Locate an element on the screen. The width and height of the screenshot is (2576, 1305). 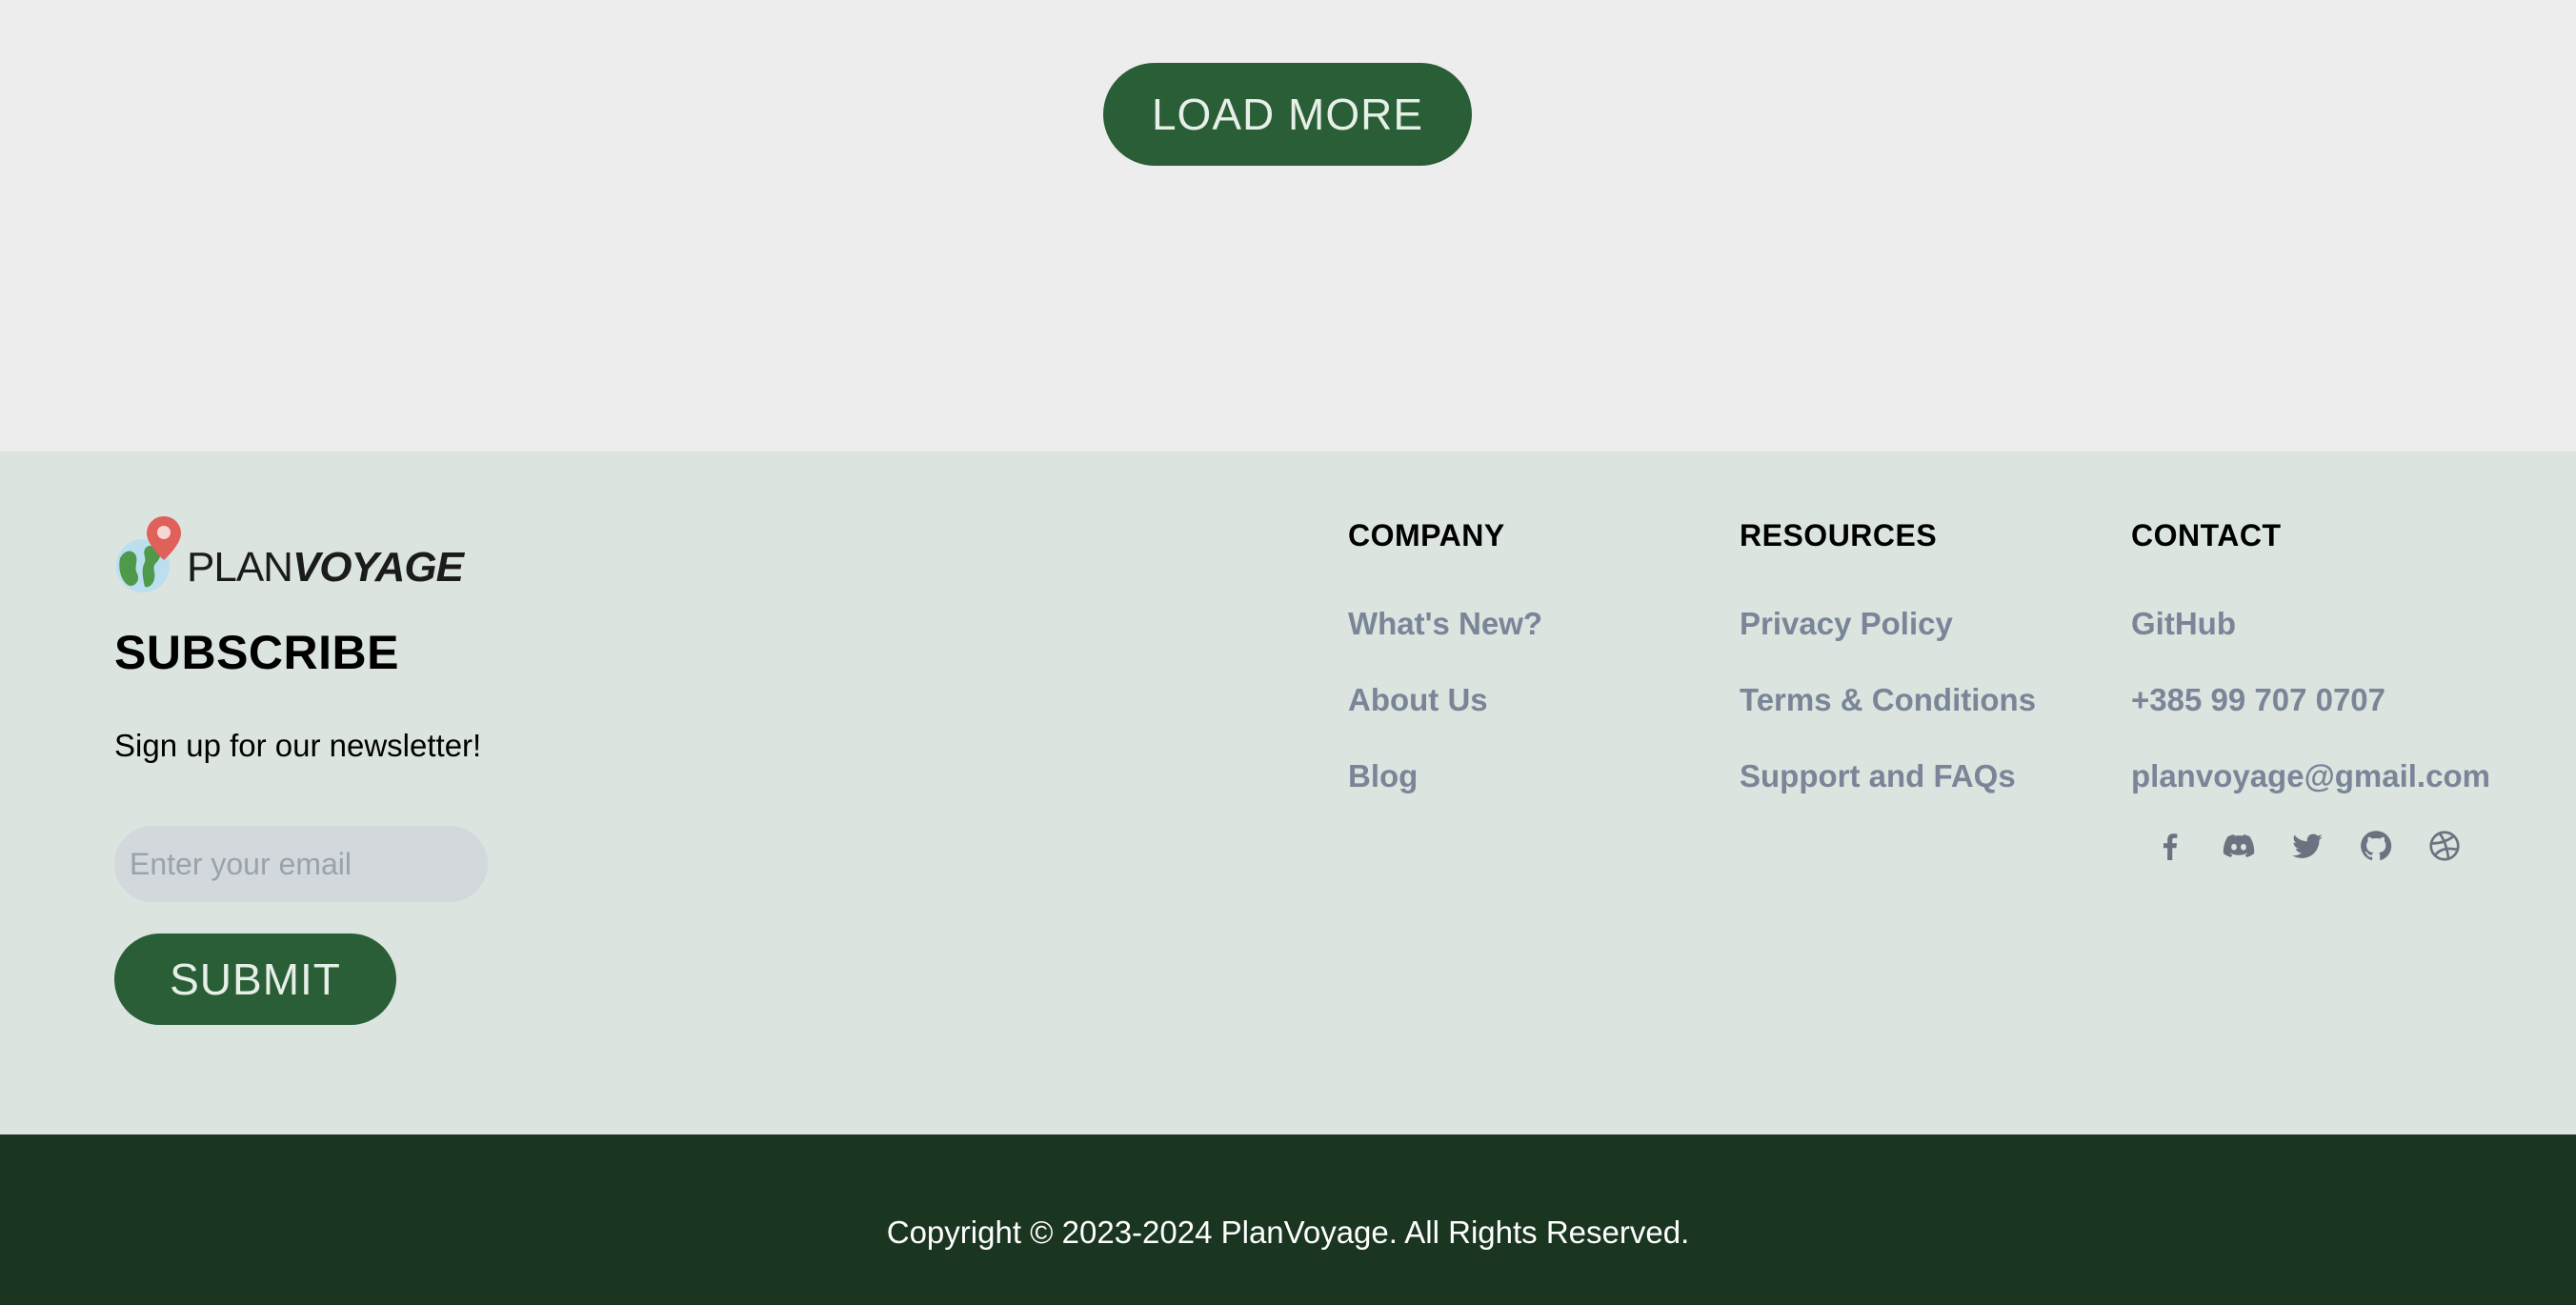
privacy-policy-link: Privacy Policy is located at coordinates (1847, 623).